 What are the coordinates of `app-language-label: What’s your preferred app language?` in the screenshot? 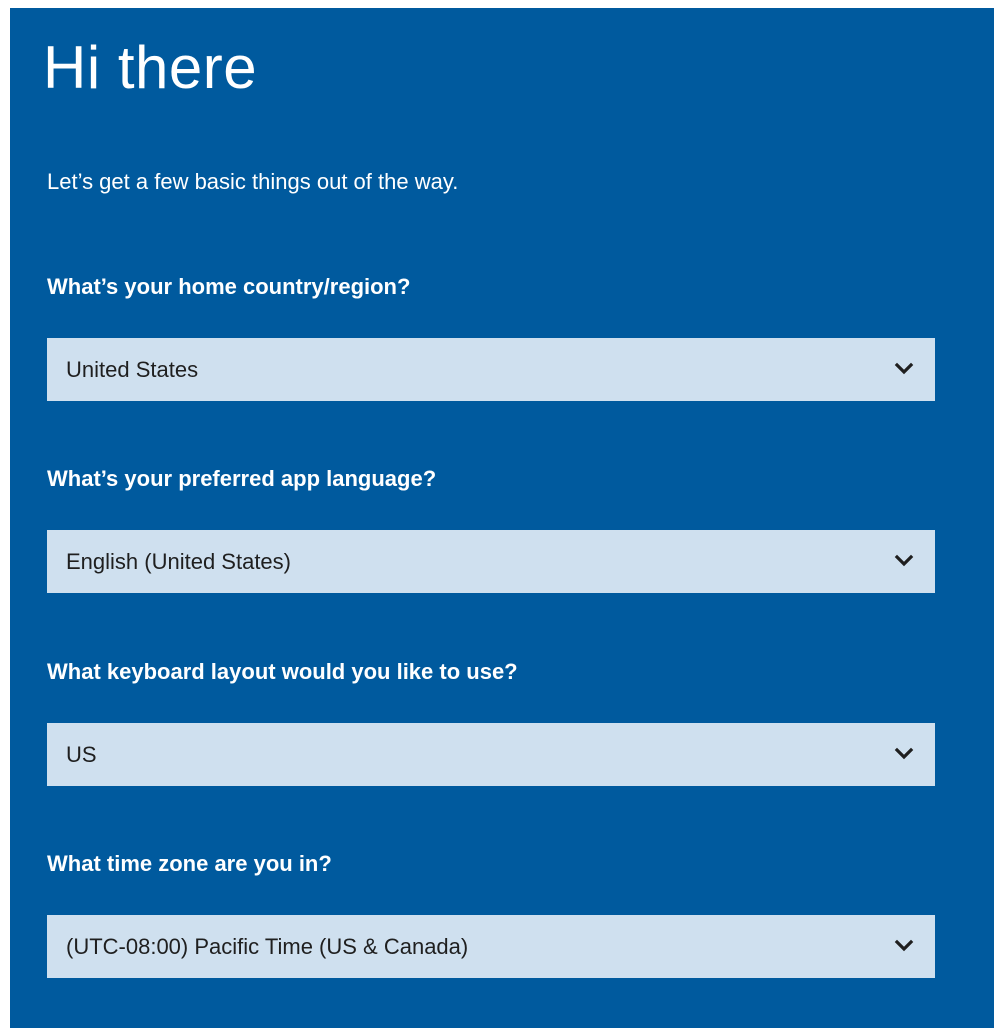 It's located at (242, 478).